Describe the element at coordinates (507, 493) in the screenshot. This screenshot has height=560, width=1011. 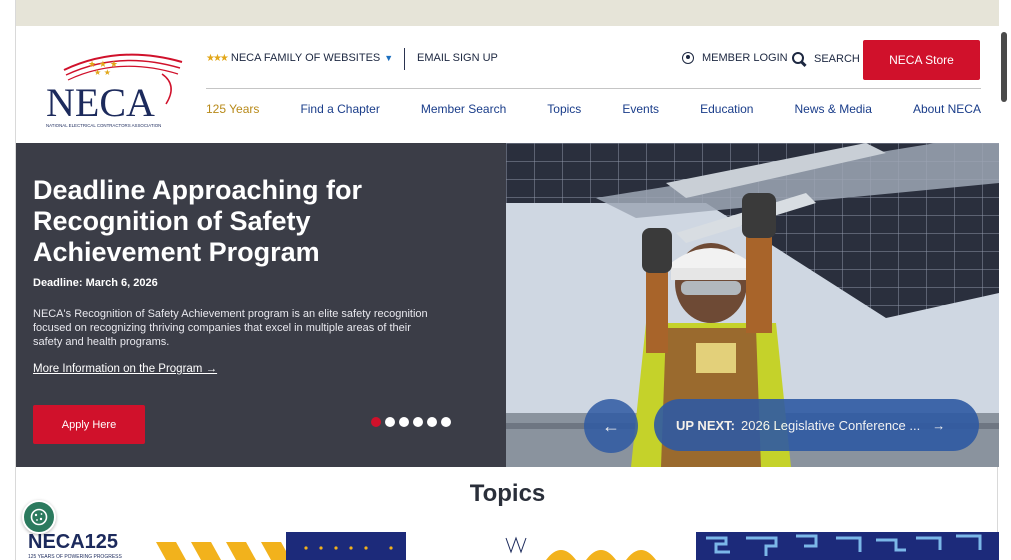
I see `topics-heading: Topics` at that location.